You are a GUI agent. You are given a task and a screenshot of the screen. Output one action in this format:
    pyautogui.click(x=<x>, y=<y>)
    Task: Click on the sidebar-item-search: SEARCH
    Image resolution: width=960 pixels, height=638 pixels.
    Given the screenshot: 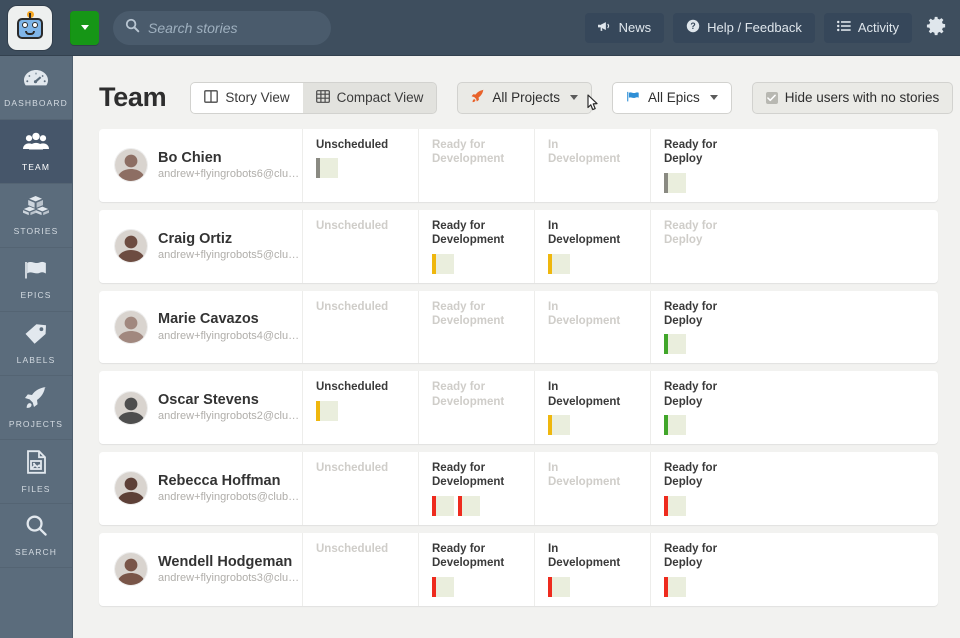 What is the action you would take?
    pyautogui.click(x=36, y=536)
    